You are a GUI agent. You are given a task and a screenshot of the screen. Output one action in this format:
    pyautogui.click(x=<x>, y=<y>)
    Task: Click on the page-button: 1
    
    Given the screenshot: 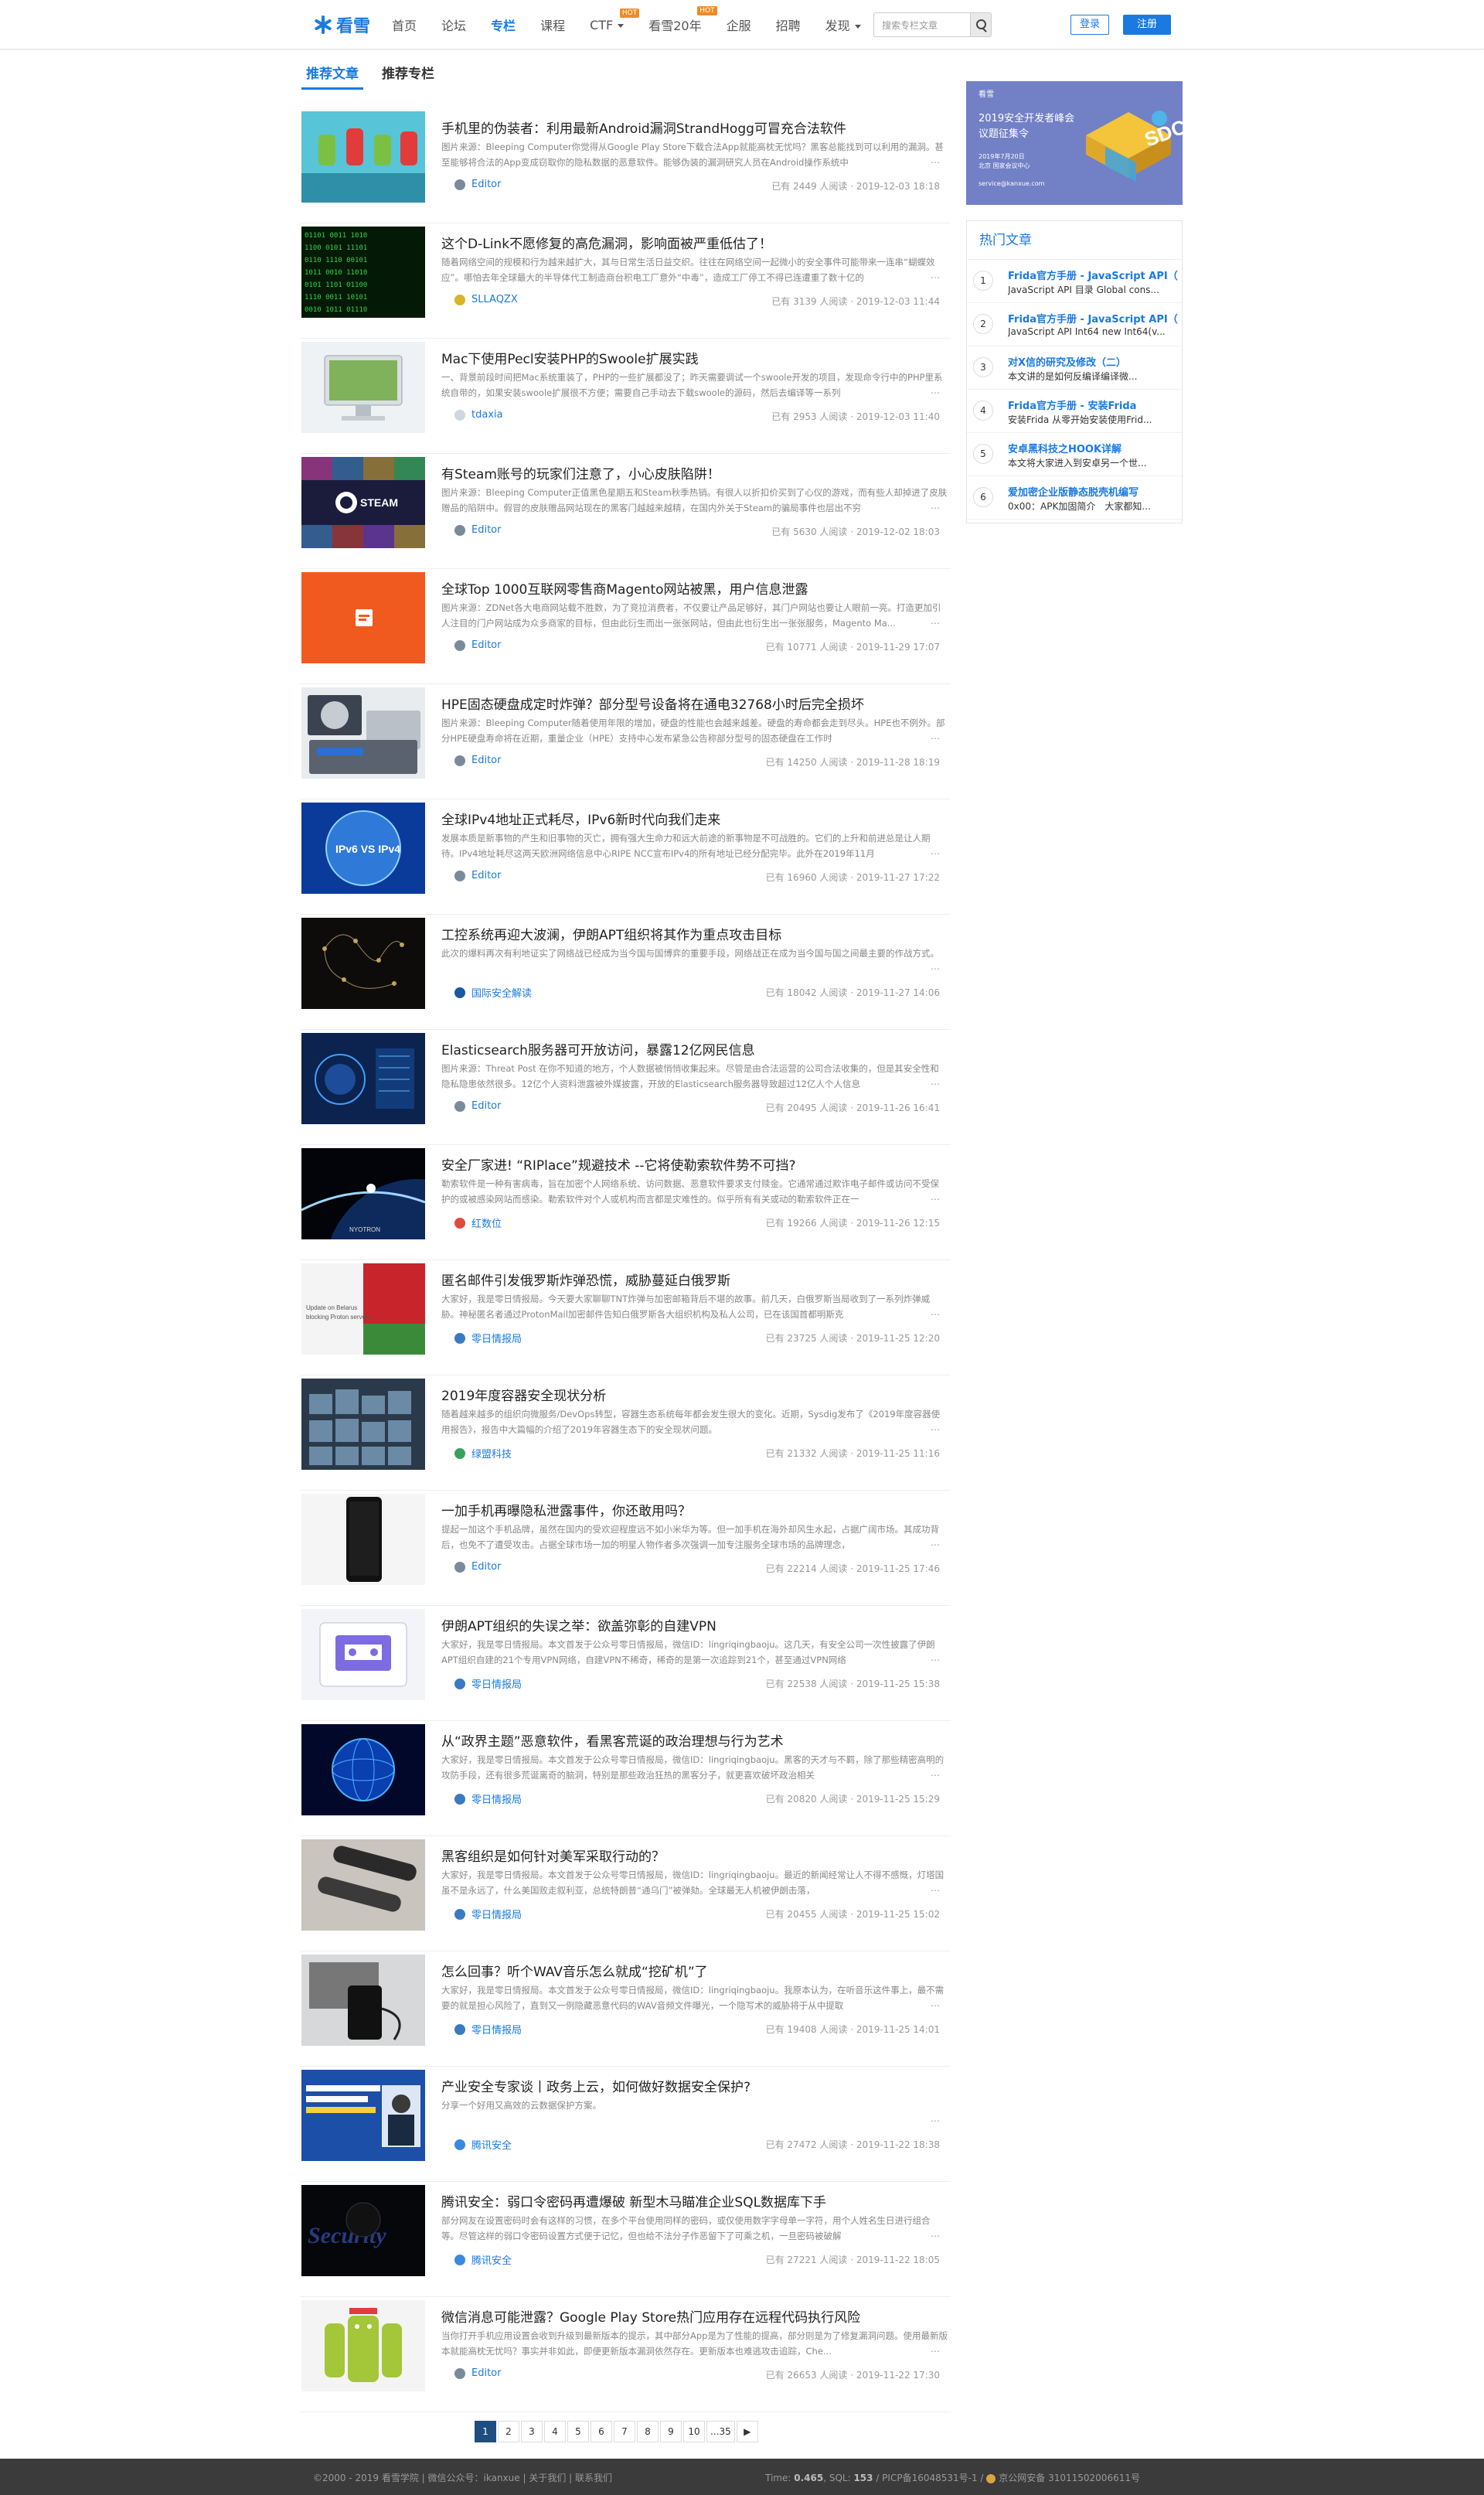 What is the action you would take?
    pyautogui.click(x=485, y=2431)
    